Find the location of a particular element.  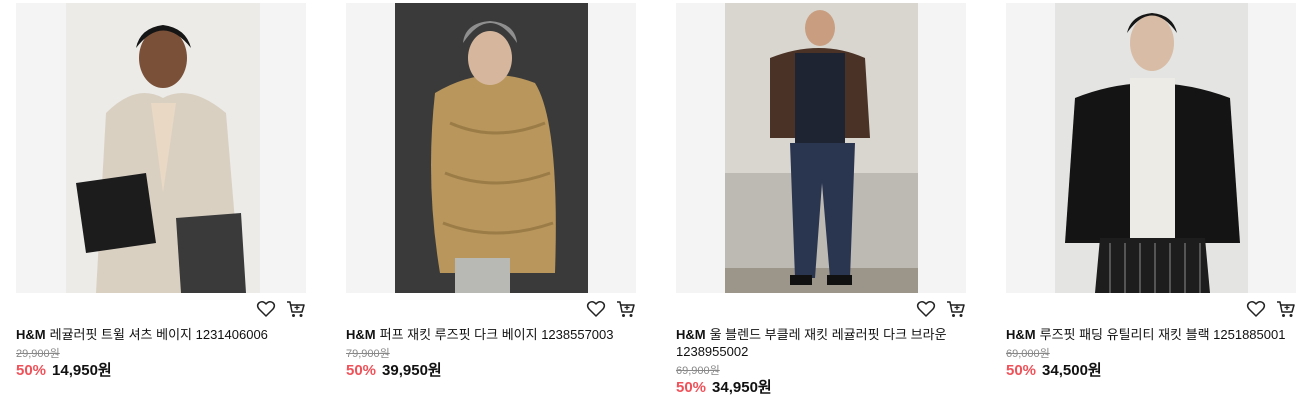

original-price: 69,900원 is located at coordinates (698, 371).